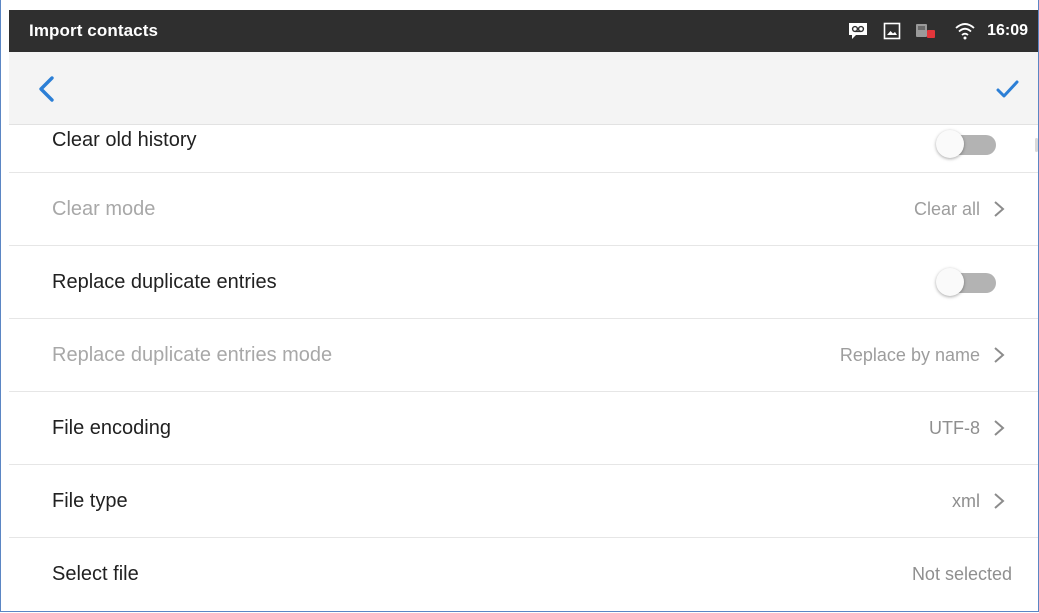  I want to click on setting-label: File encoding, so click(111, 427).